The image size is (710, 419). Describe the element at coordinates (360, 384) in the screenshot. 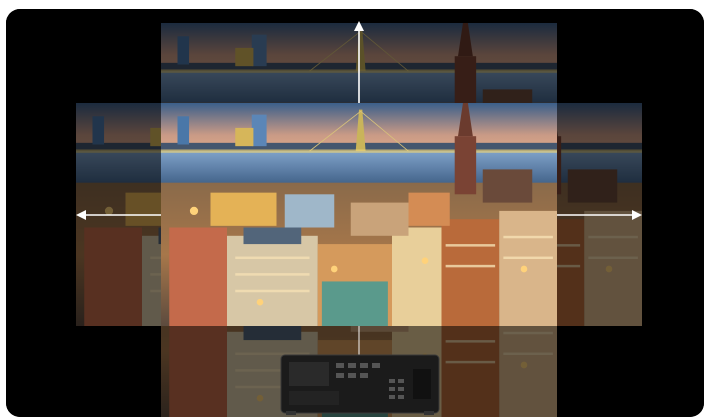

I see `projector-icon` at that location.